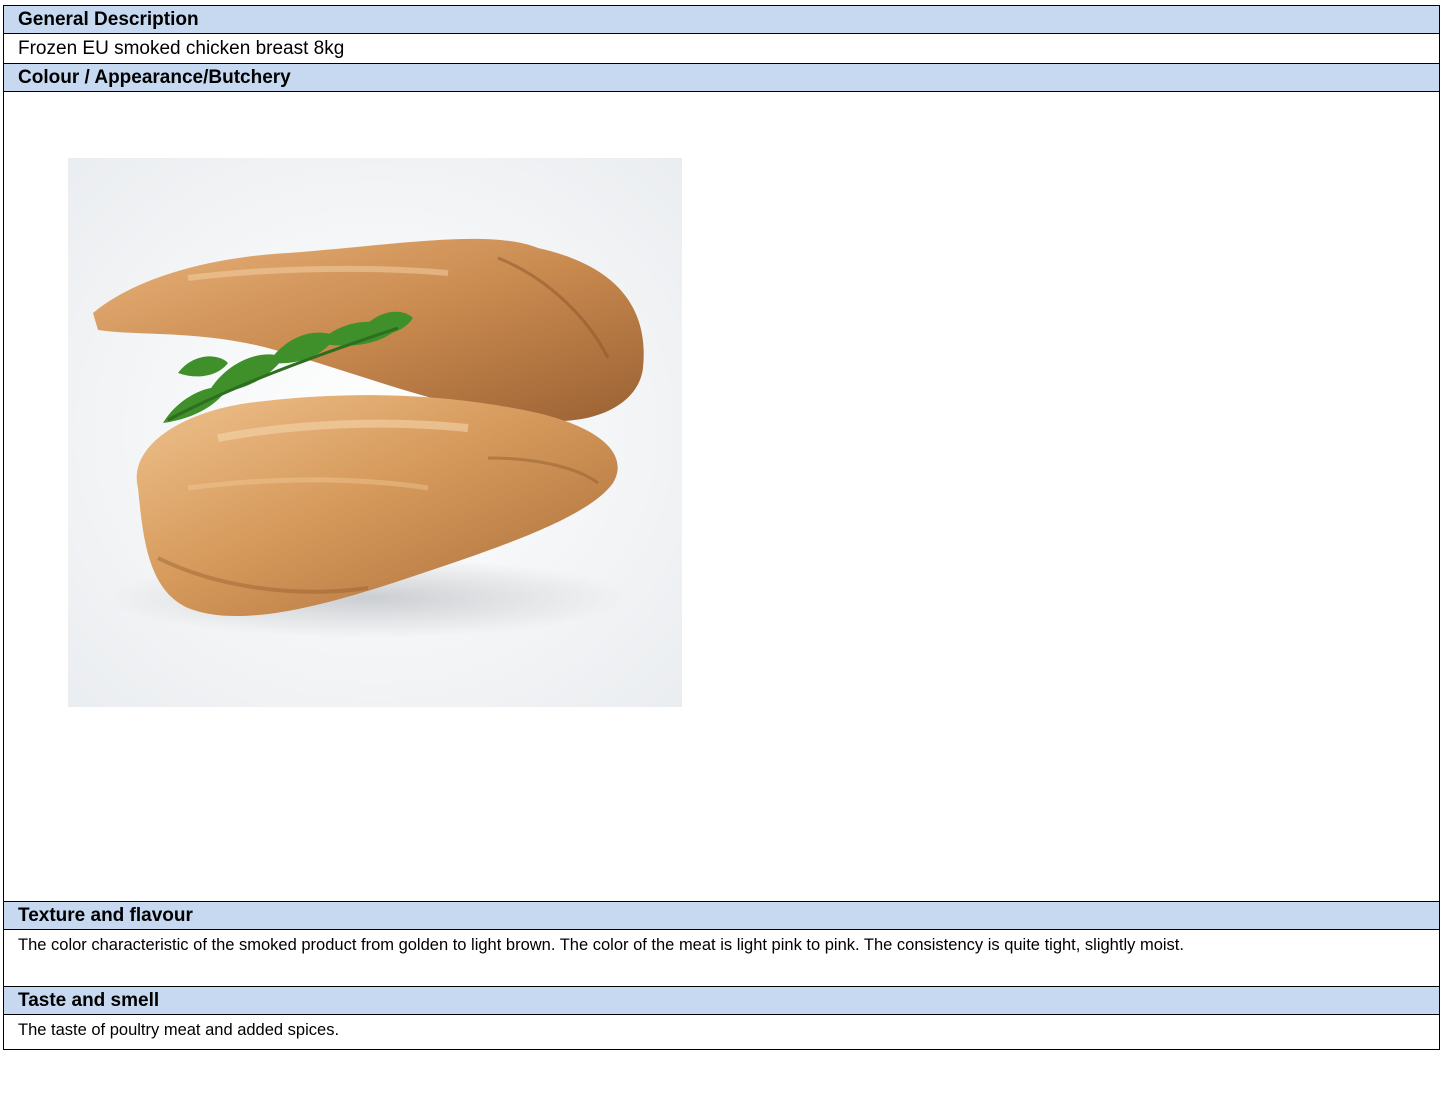  Describe the element at coordinates (154, 77) in the screenshot. I see `appearance-header-label: Colour / Appearance/Butchery` at that location.